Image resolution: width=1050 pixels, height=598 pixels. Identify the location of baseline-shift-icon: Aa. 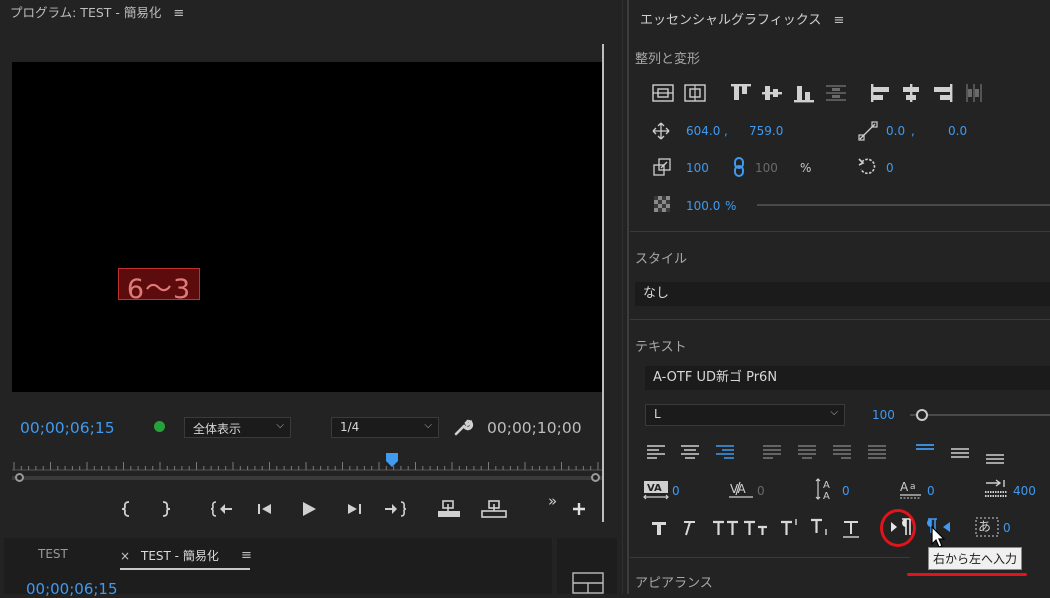
(911, 489).